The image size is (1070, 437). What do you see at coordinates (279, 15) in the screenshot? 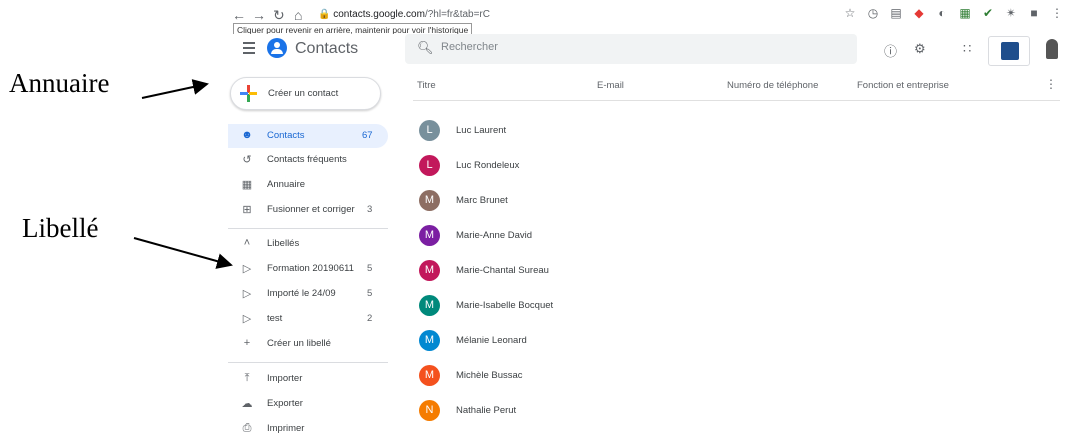
I see `reload-icon: ↻` at bounding box center [279, 15].